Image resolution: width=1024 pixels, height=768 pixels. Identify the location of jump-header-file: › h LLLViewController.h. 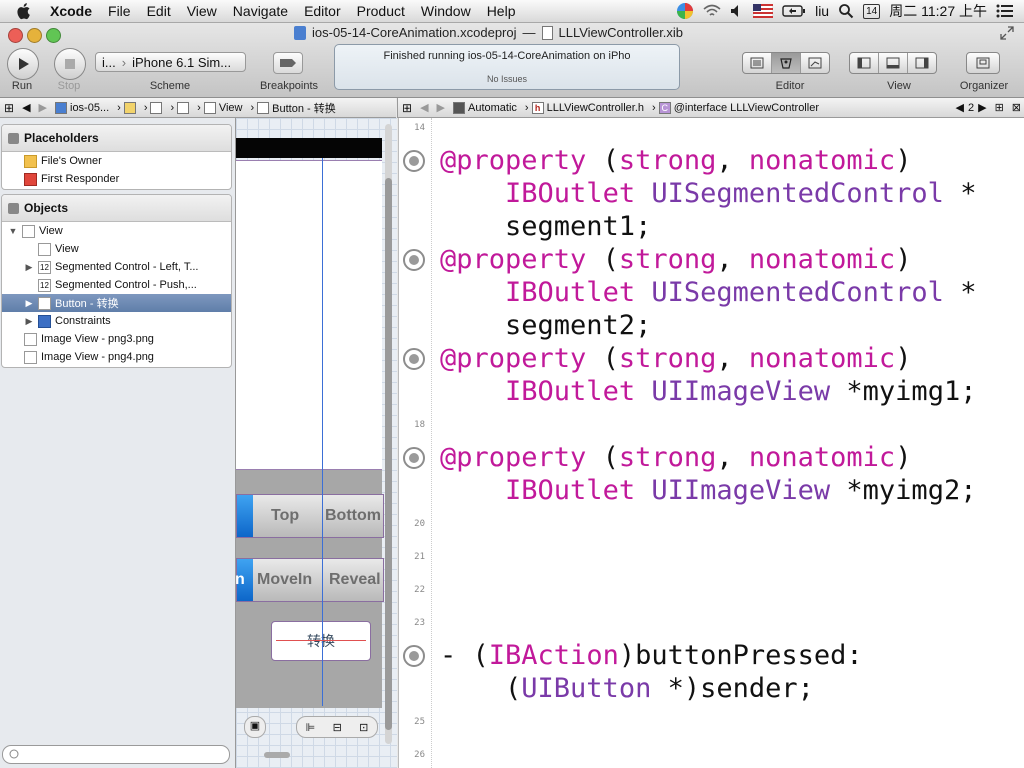
(584, 107).